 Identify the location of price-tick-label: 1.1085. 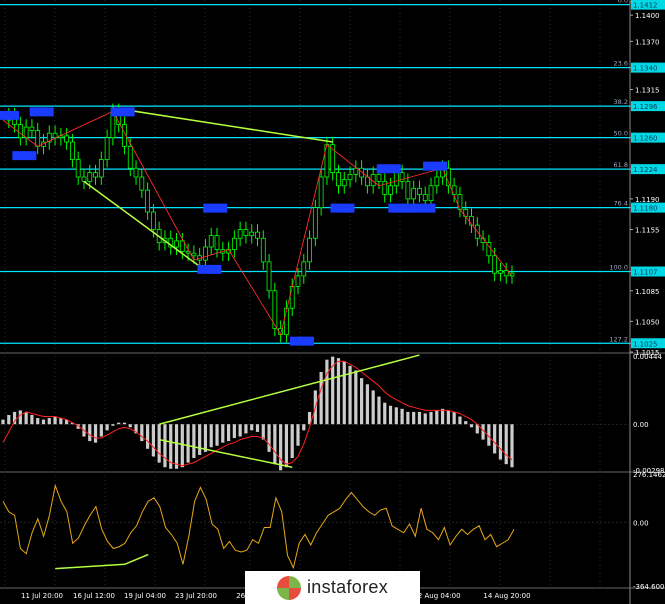
(647, 292).